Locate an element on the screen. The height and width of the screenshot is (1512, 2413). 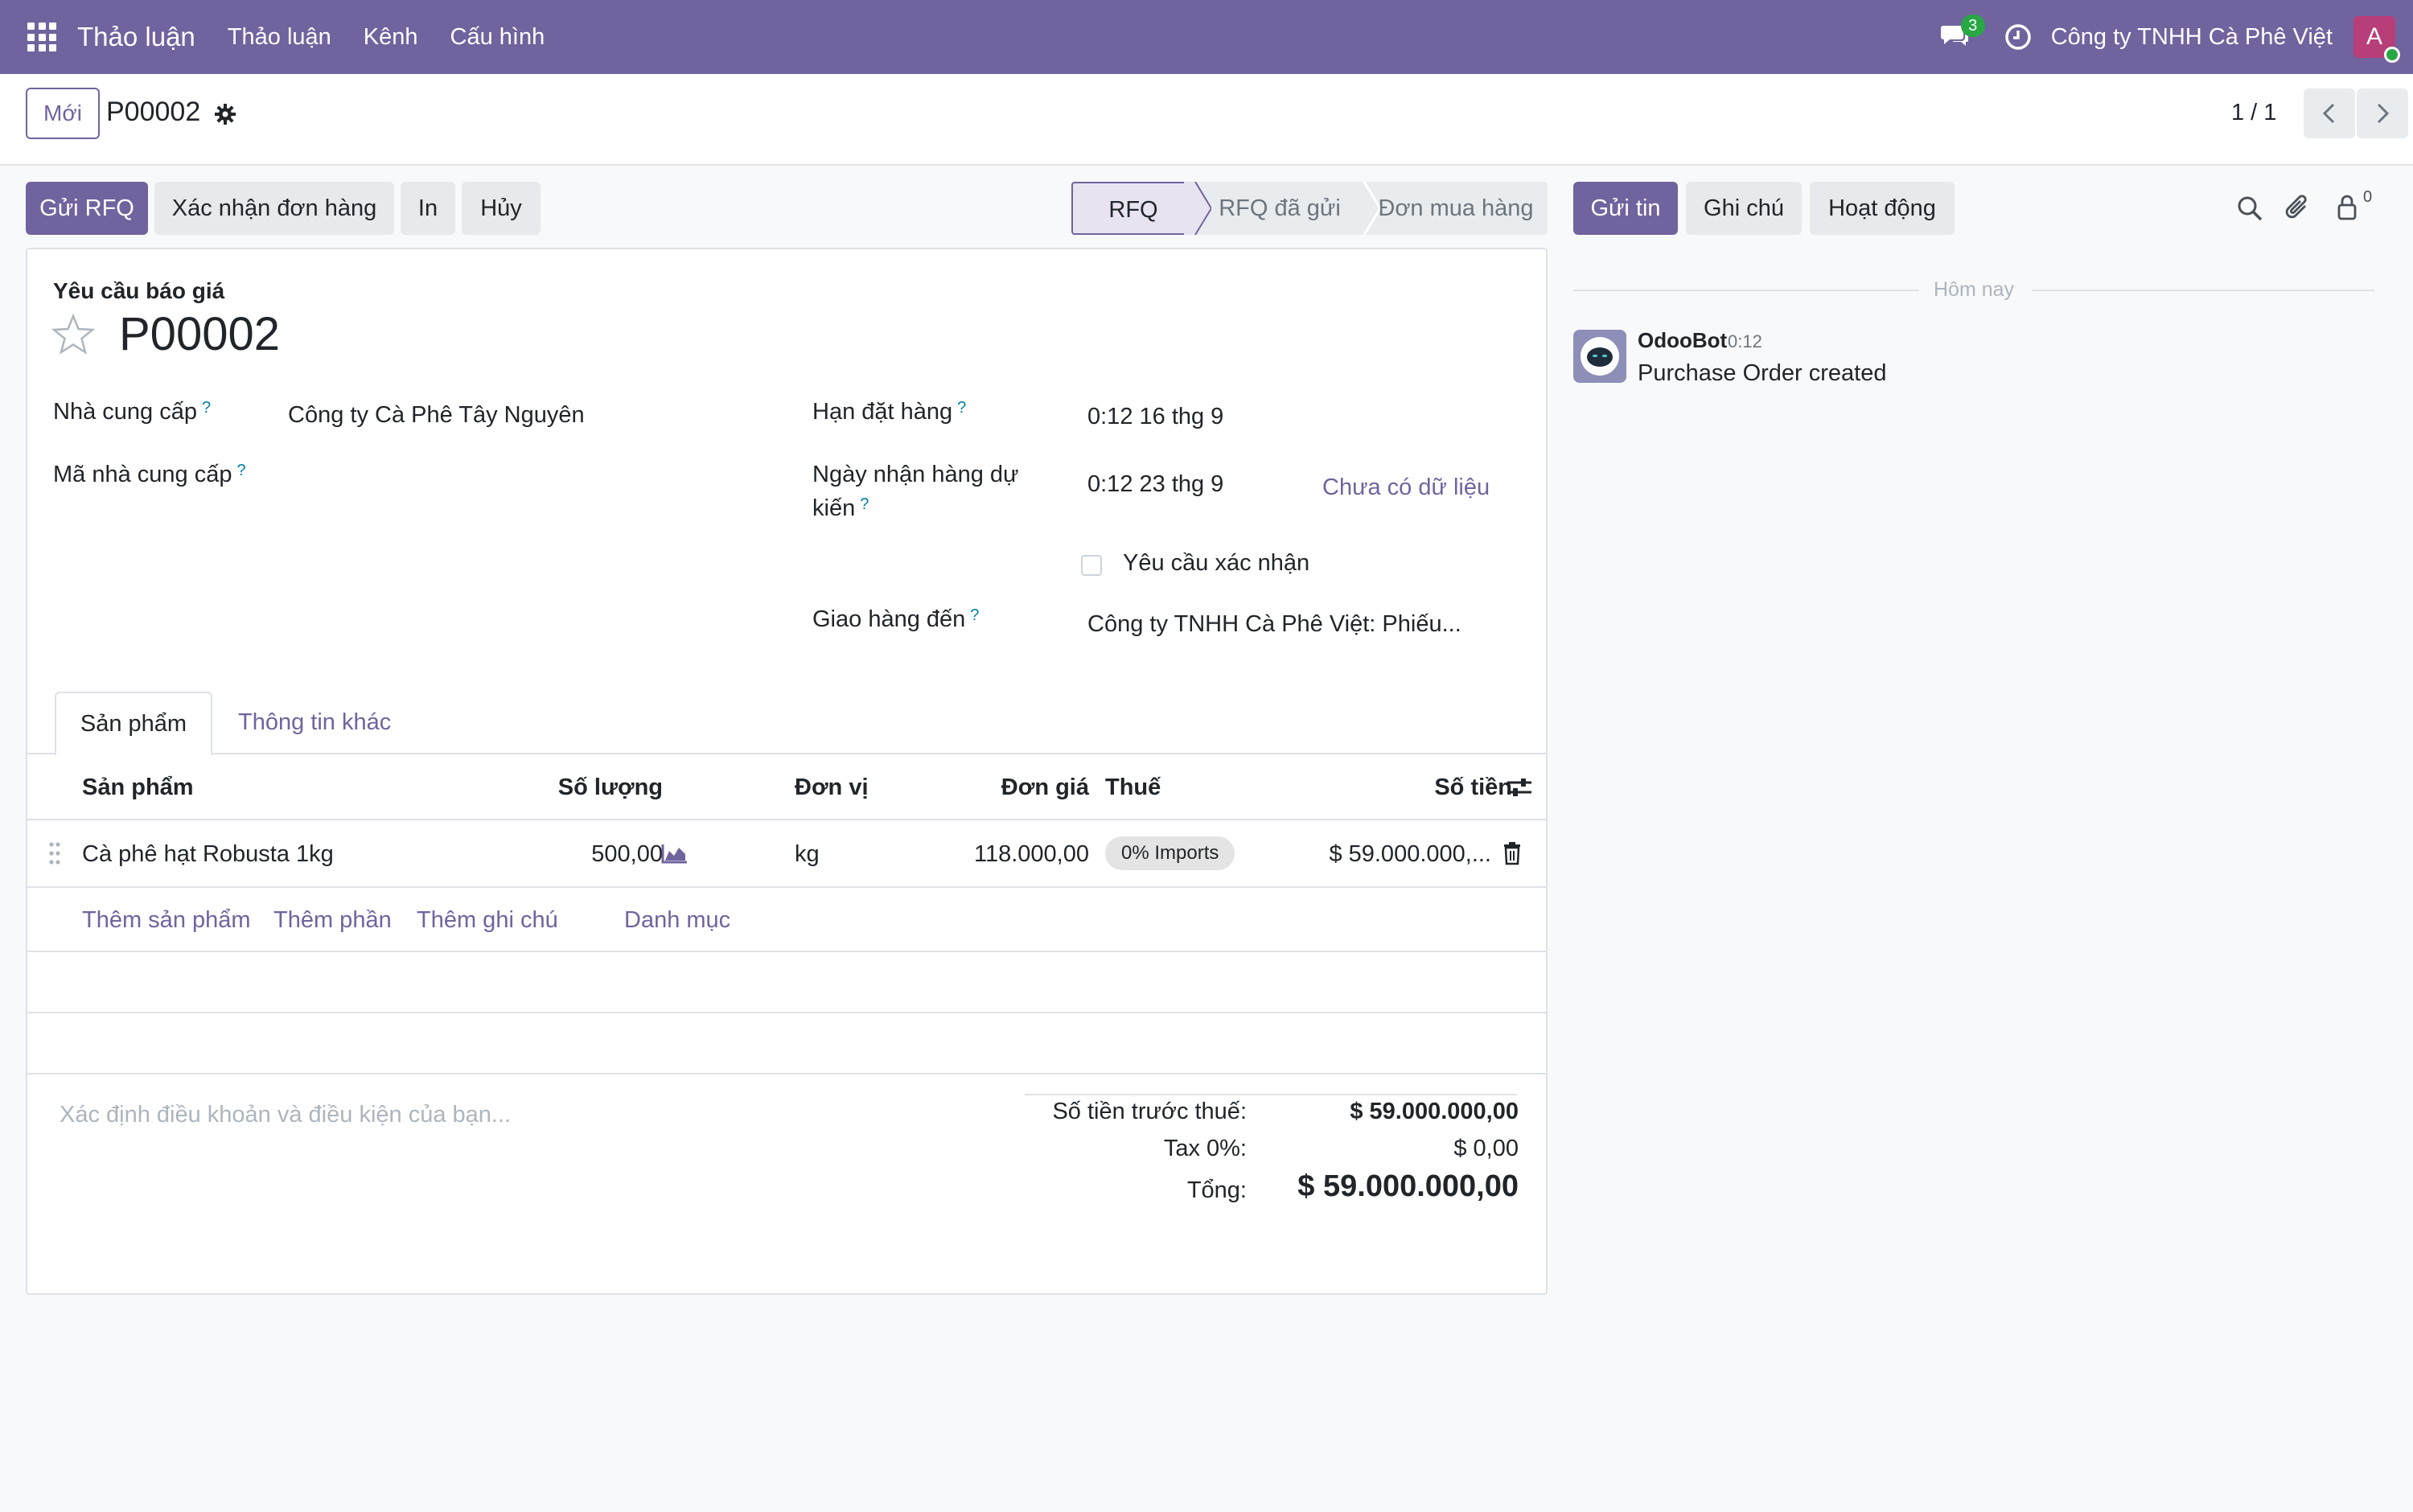
app-brand: Thảo luận is located at coordinates (136, 37).